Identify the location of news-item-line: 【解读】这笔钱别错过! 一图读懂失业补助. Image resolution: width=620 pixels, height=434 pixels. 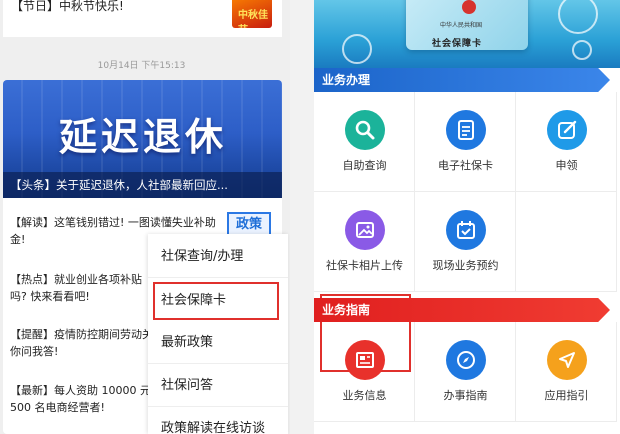
(113, 222).